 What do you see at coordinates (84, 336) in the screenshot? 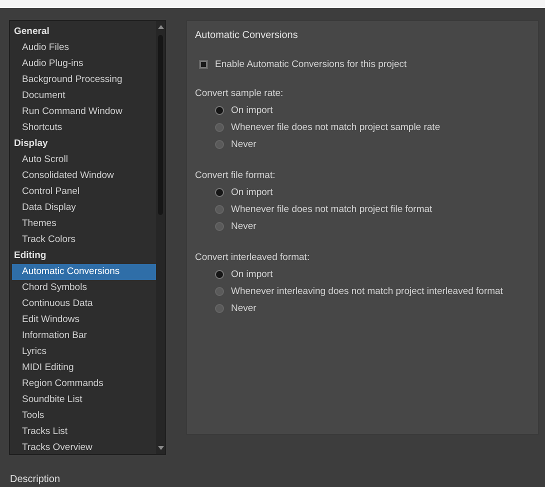
I see `sidebar-item: Information Bar` at bounding box center [84, 336].